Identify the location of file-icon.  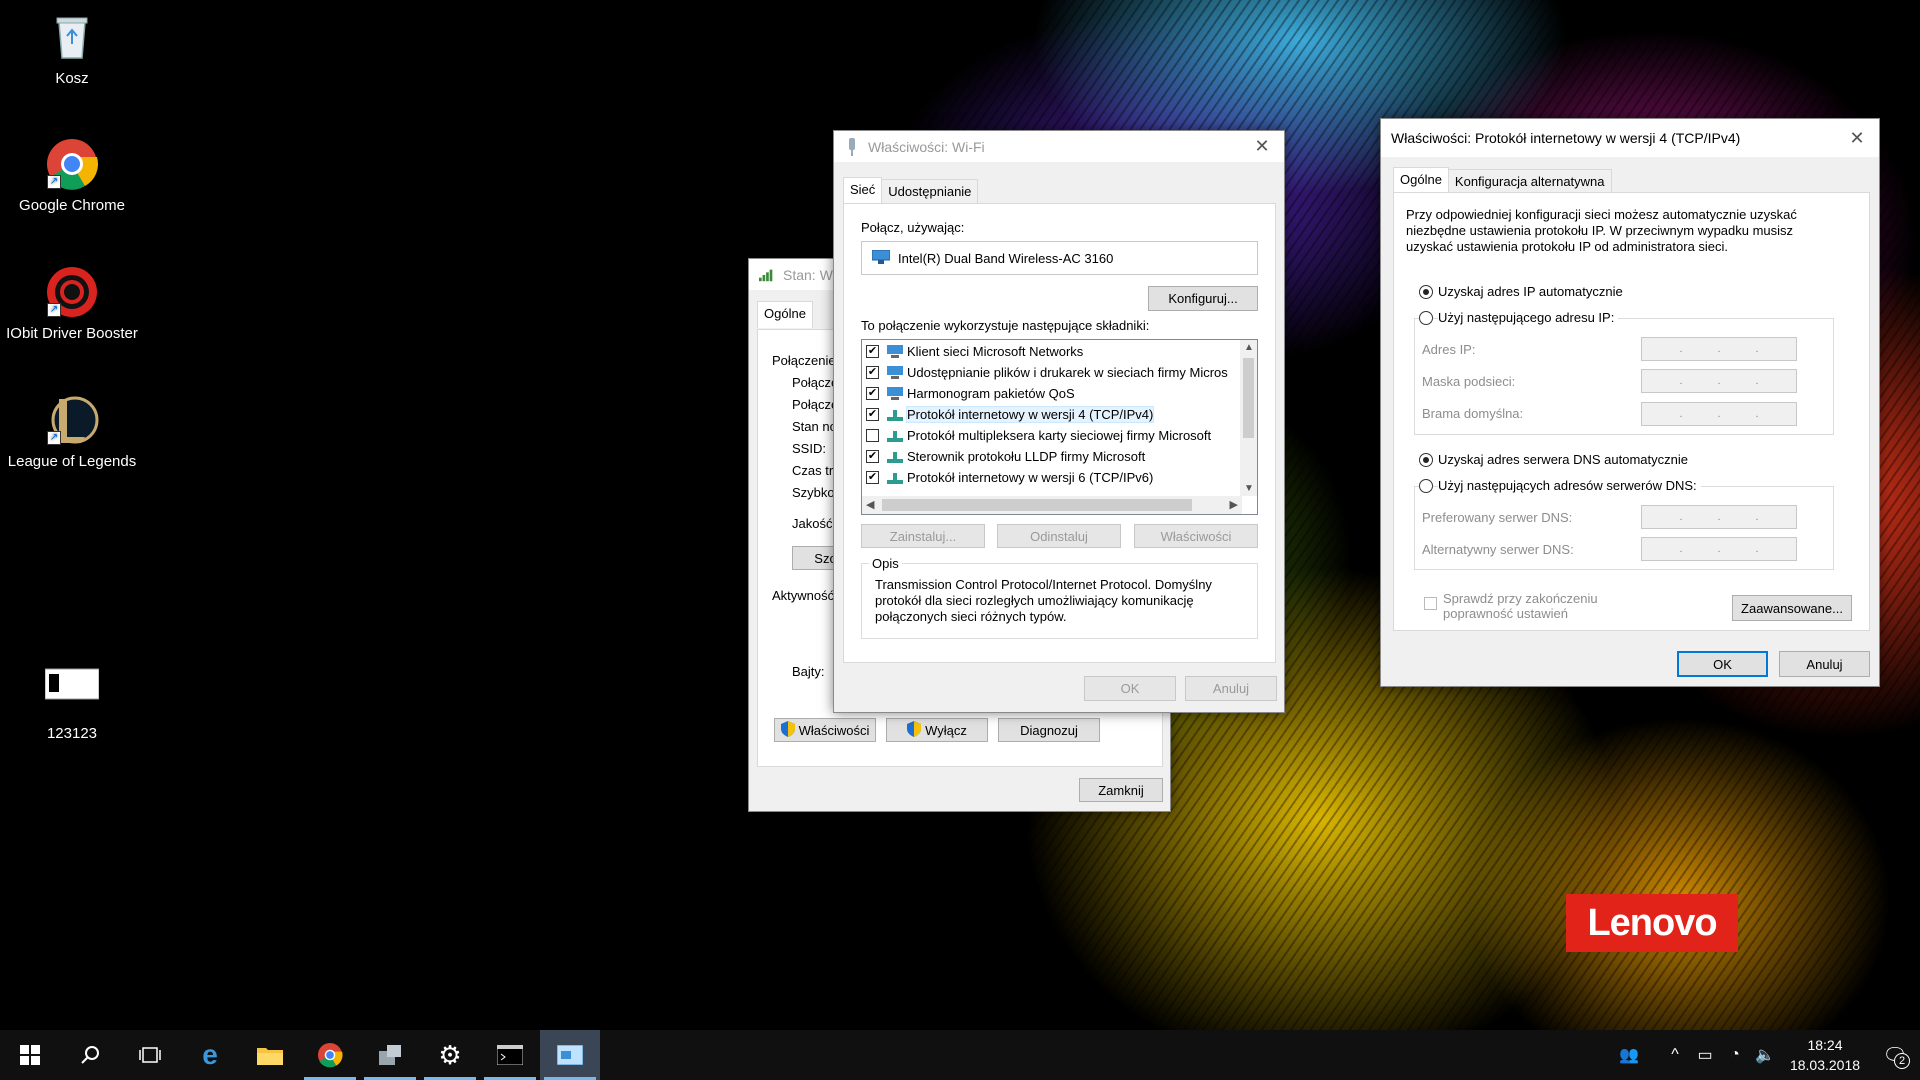
(72, 692).